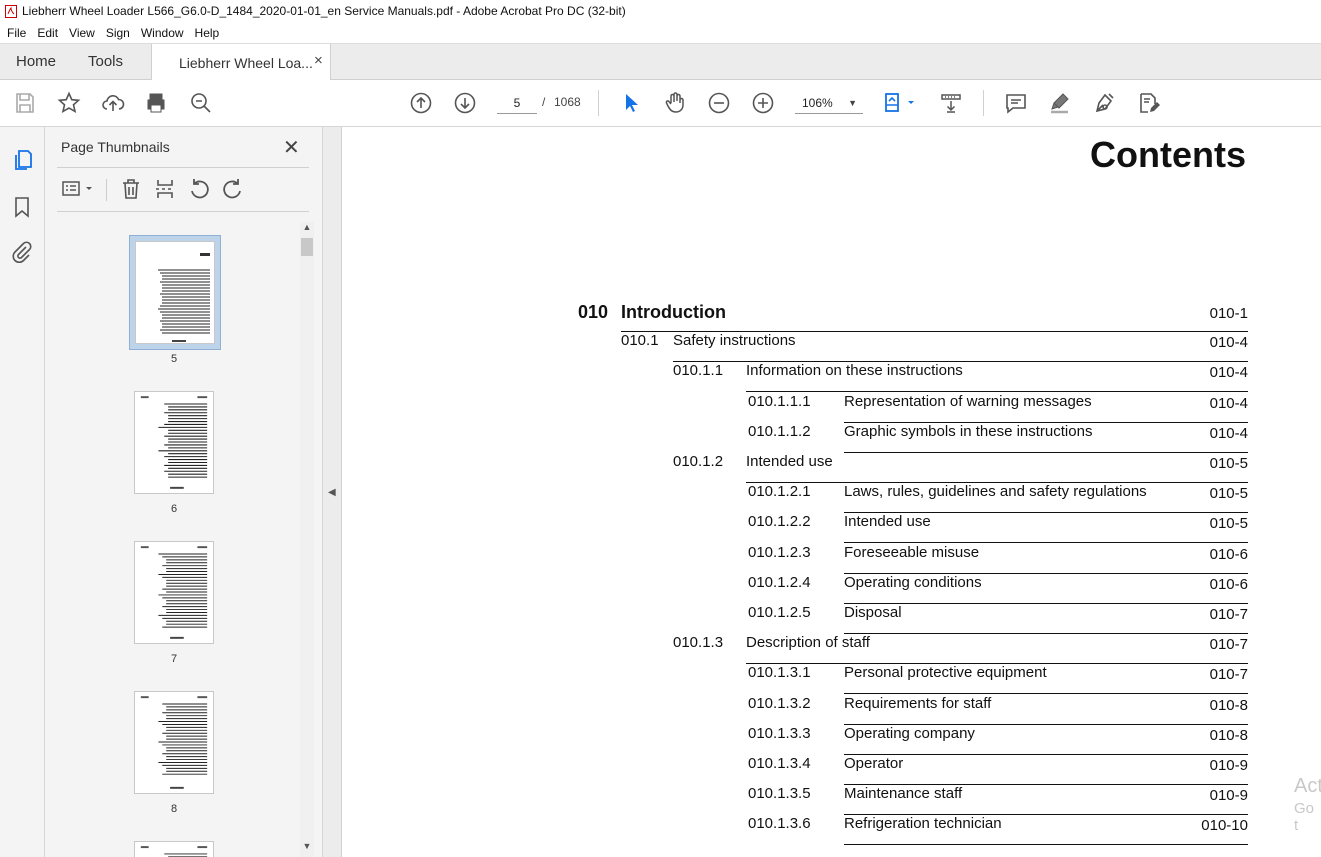 The image size is (1321, 857). What do you see at coordinates (25, 103) in the screenshot?
I see `save-icon` at bounding box center [25, 103].